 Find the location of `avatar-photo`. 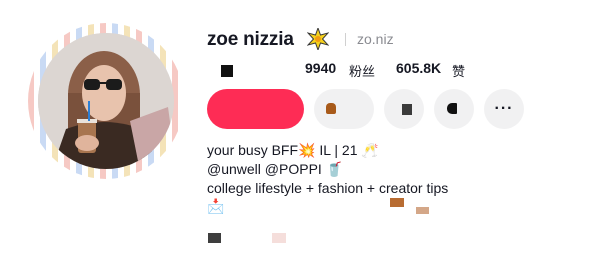

avatar-photo is located at coordinates (106, 101).